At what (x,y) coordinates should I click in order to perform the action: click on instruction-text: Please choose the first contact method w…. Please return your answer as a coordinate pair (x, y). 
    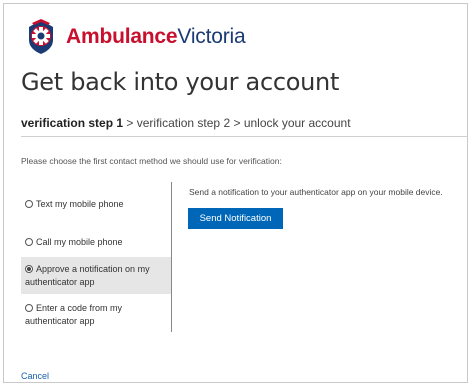
    Looking at the image, I should click on (151, 161).